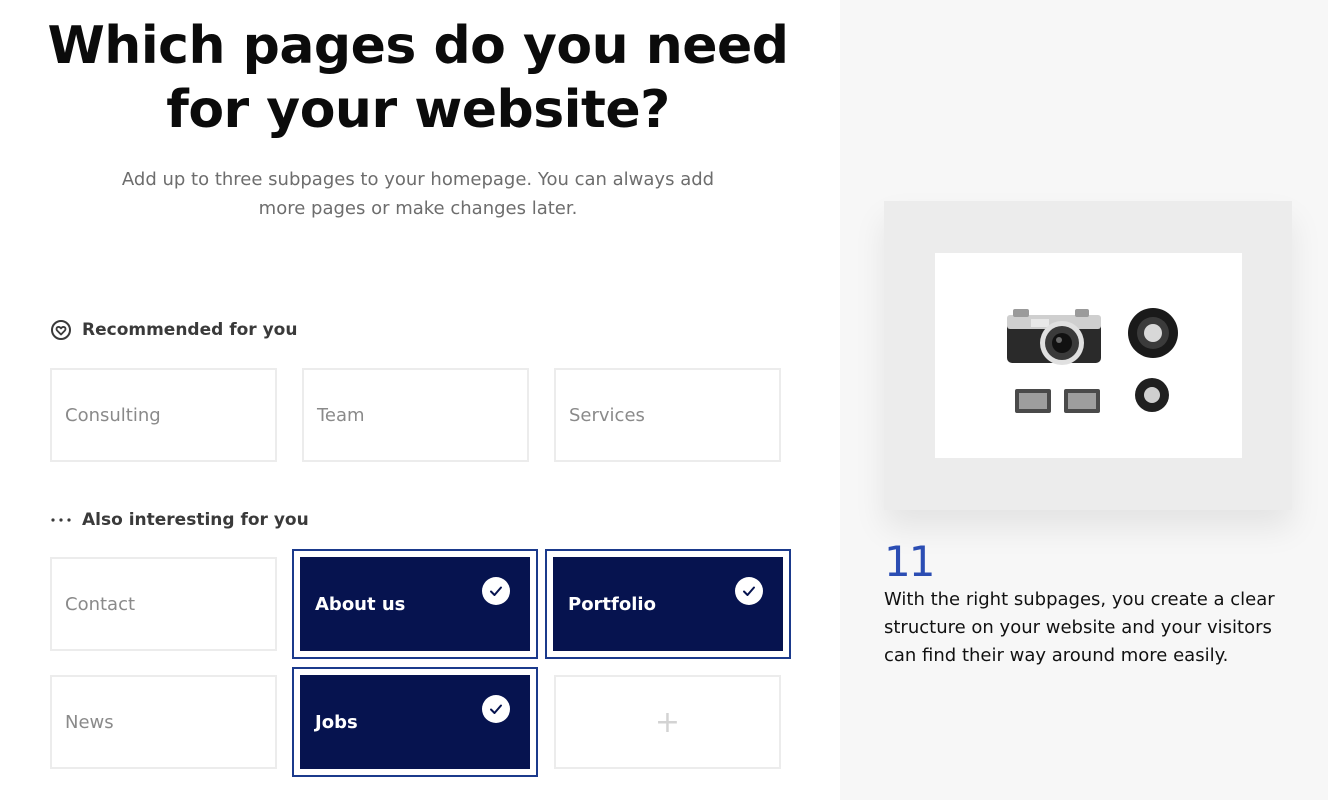 Image resolution: width=1328 pixels, height=800 pixels. Describe the element at coordinates (190, 330) in the screenshot. I see `section-label-recommended: Recommended for you` at that location.